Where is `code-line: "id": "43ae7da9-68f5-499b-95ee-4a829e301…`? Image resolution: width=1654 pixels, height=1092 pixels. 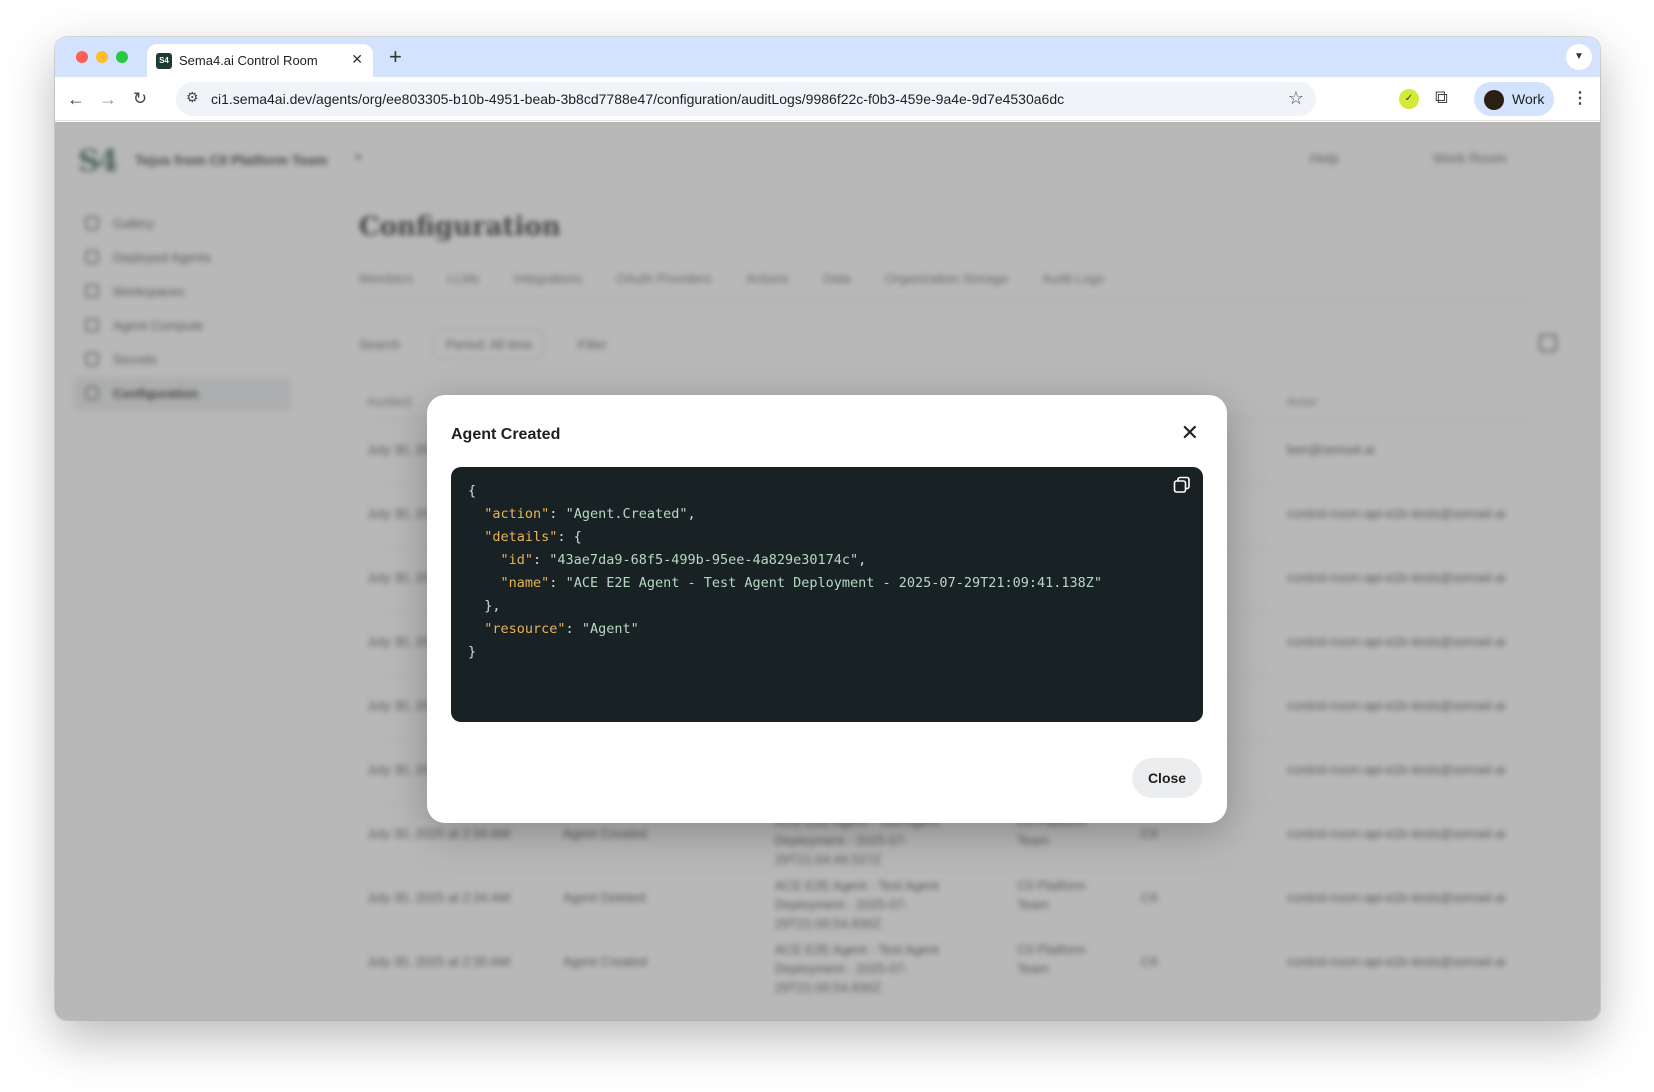
code-line: "id": "43ae7da9-68f5-499b-95ee-4a829e301… is located at coordinates (683, 560).